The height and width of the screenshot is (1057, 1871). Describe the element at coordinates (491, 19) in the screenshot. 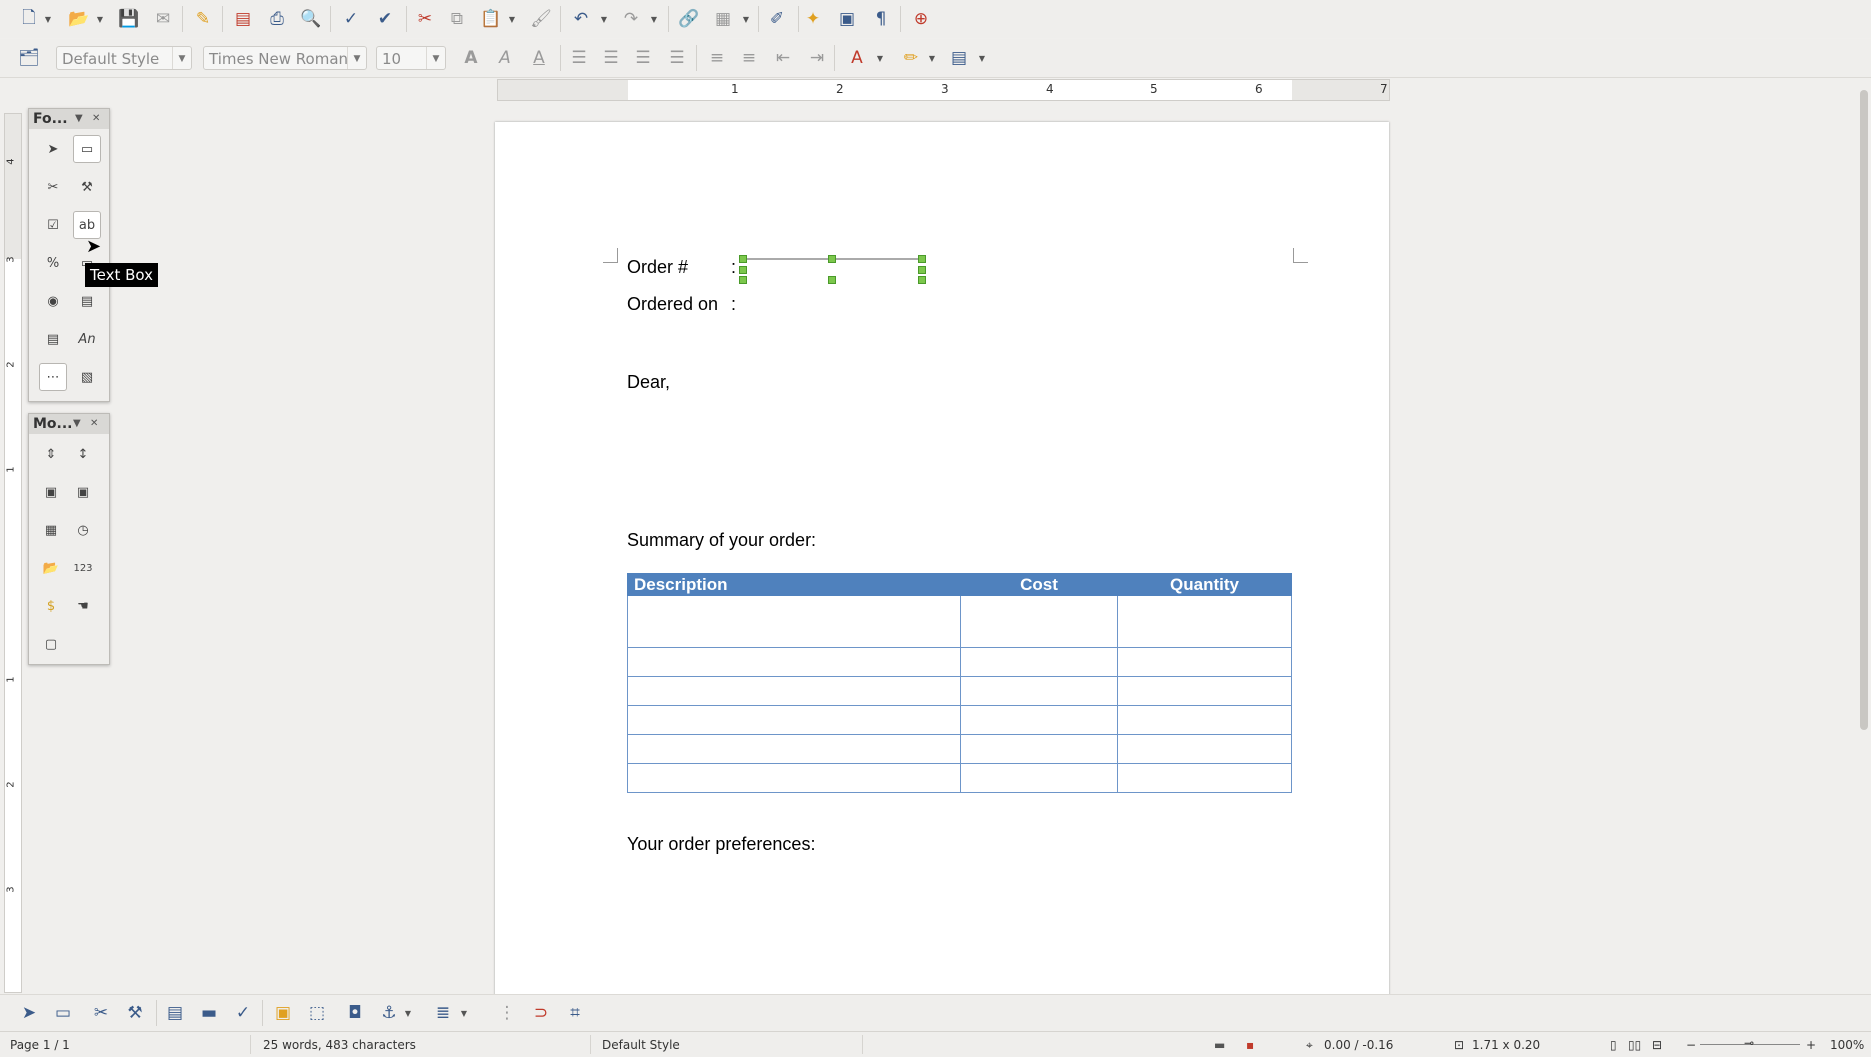

I see `paste-icon: 📋` at that location.